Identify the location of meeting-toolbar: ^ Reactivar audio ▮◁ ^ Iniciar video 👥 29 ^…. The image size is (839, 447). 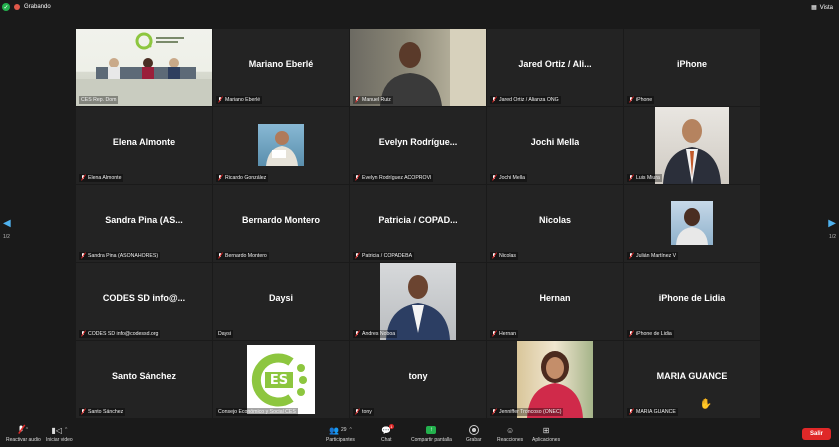
(419, 435).